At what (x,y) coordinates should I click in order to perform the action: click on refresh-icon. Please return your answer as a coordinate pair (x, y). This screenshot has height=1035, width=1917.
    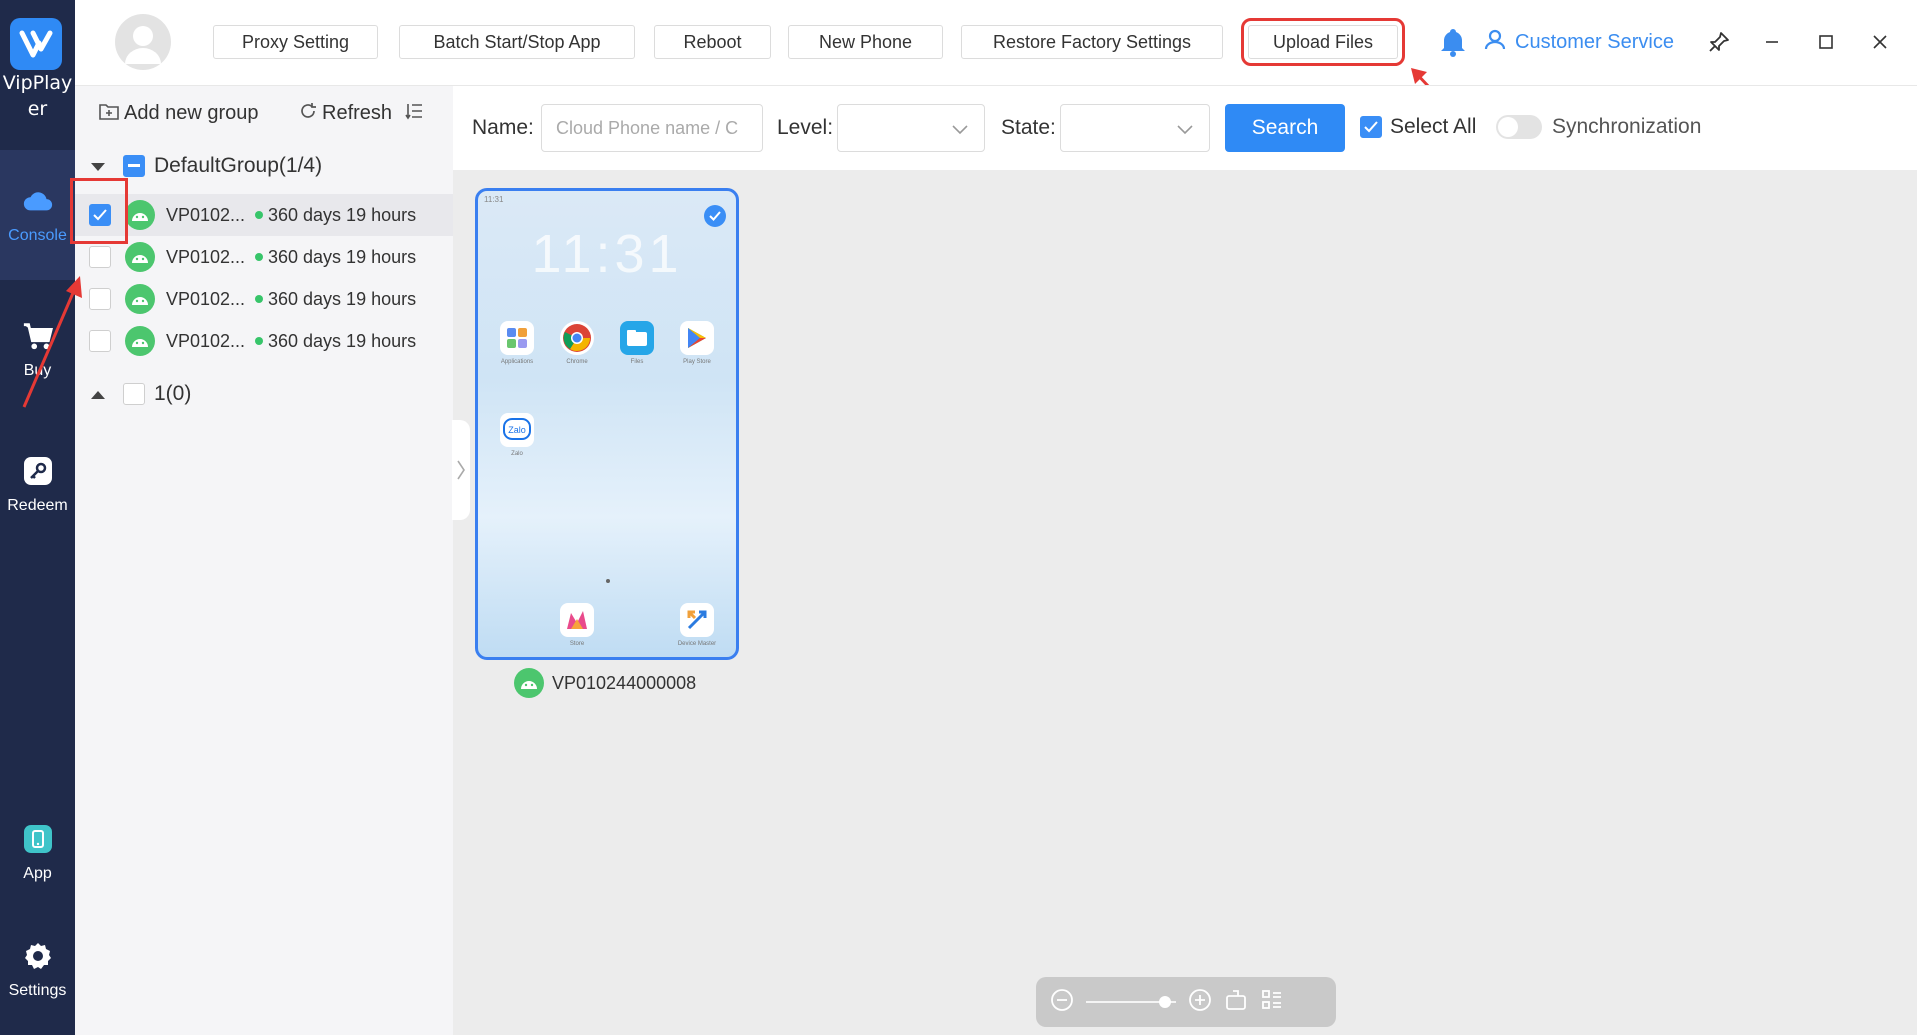
    Looking at the image, I should click on (308, 114).